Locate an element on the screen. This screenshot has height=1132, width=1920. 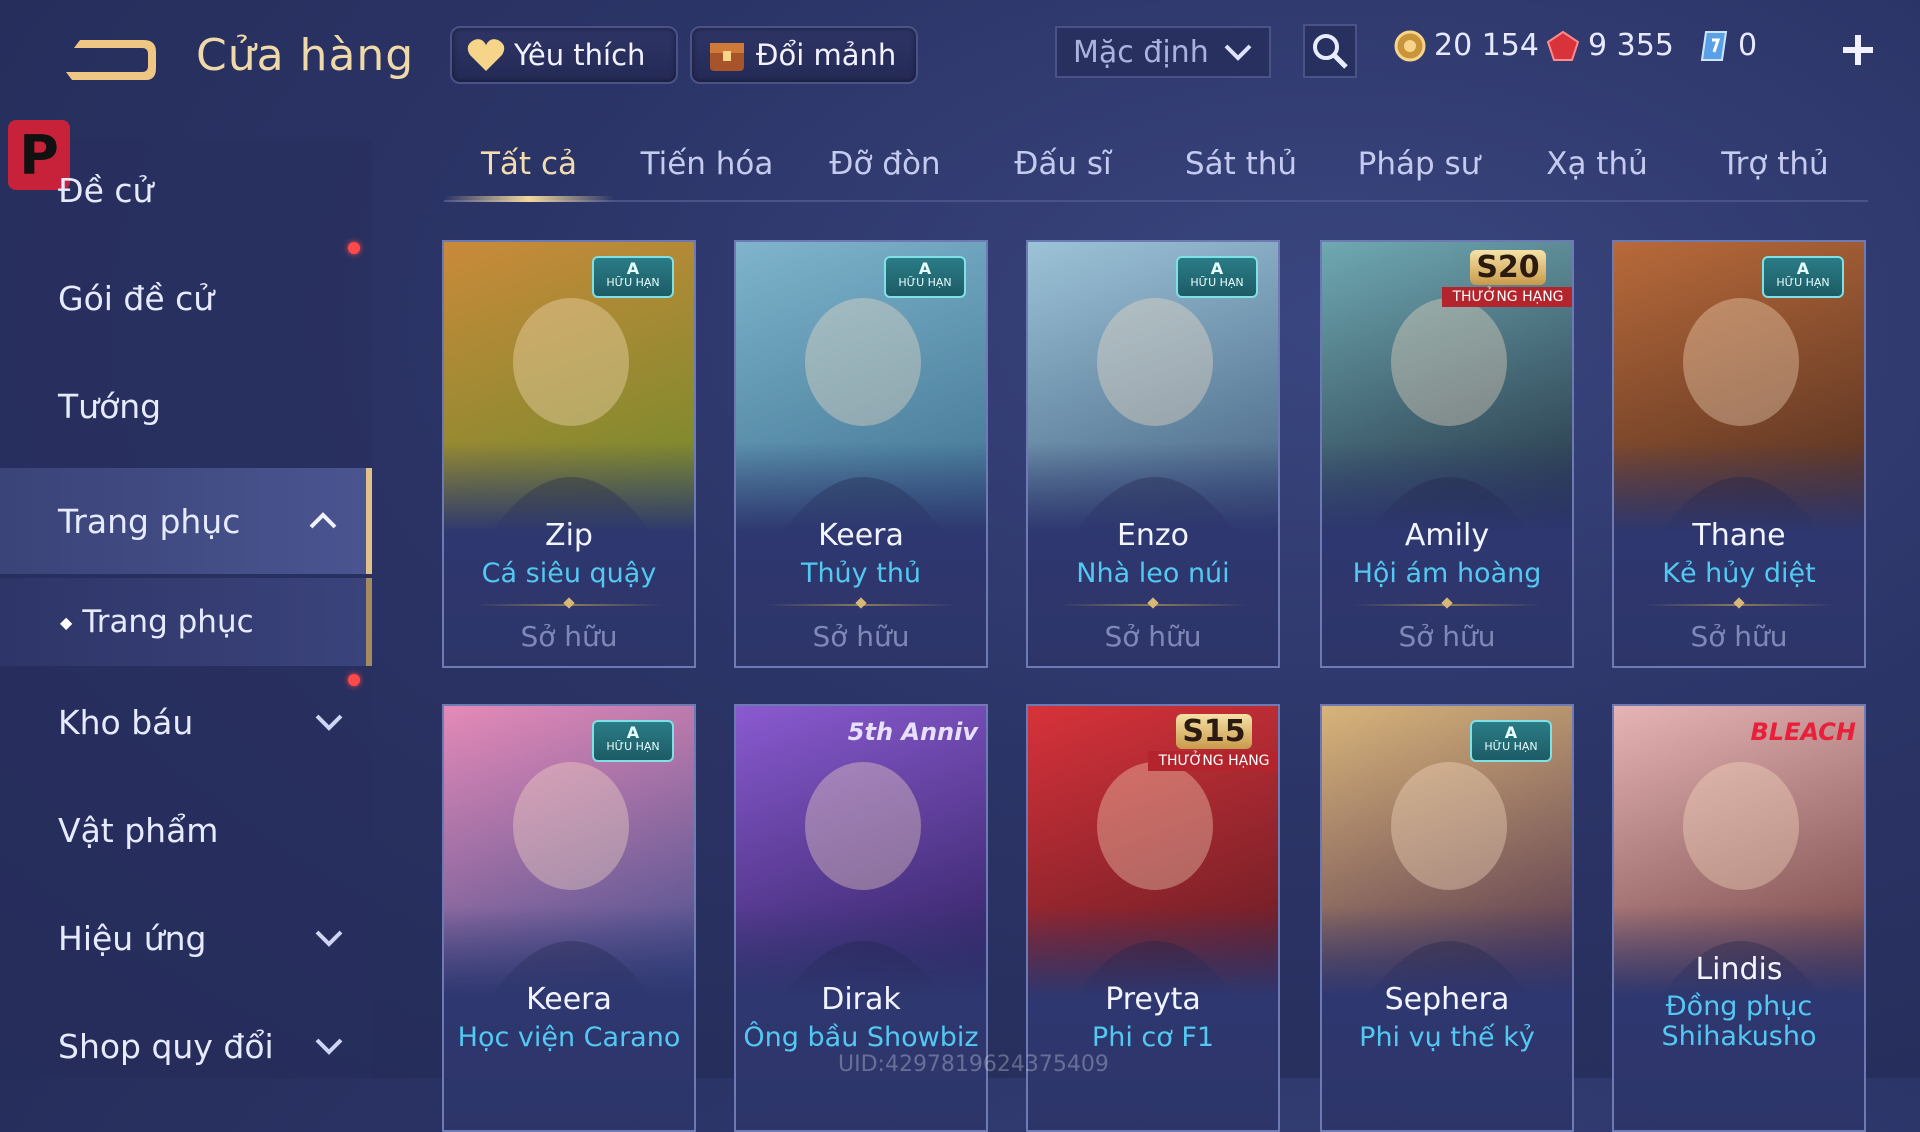
uid-watermark: UID:4297819624375409 is located at coordinates (973, 1064).